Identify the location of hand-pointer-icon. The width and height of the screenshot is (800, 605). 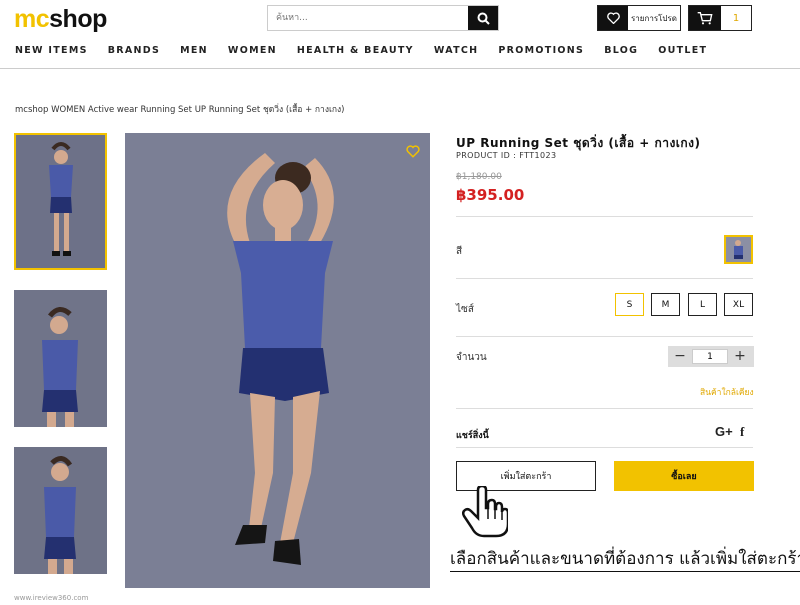
(485, 513).